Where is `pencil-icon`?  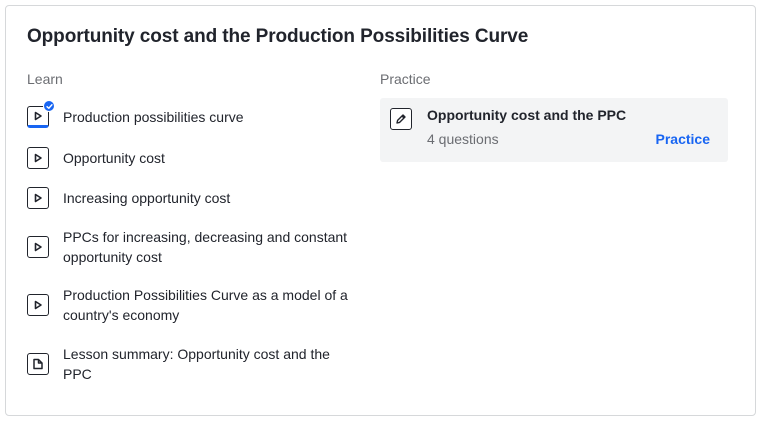
pencil-icon is located at coordinates (401, 119).